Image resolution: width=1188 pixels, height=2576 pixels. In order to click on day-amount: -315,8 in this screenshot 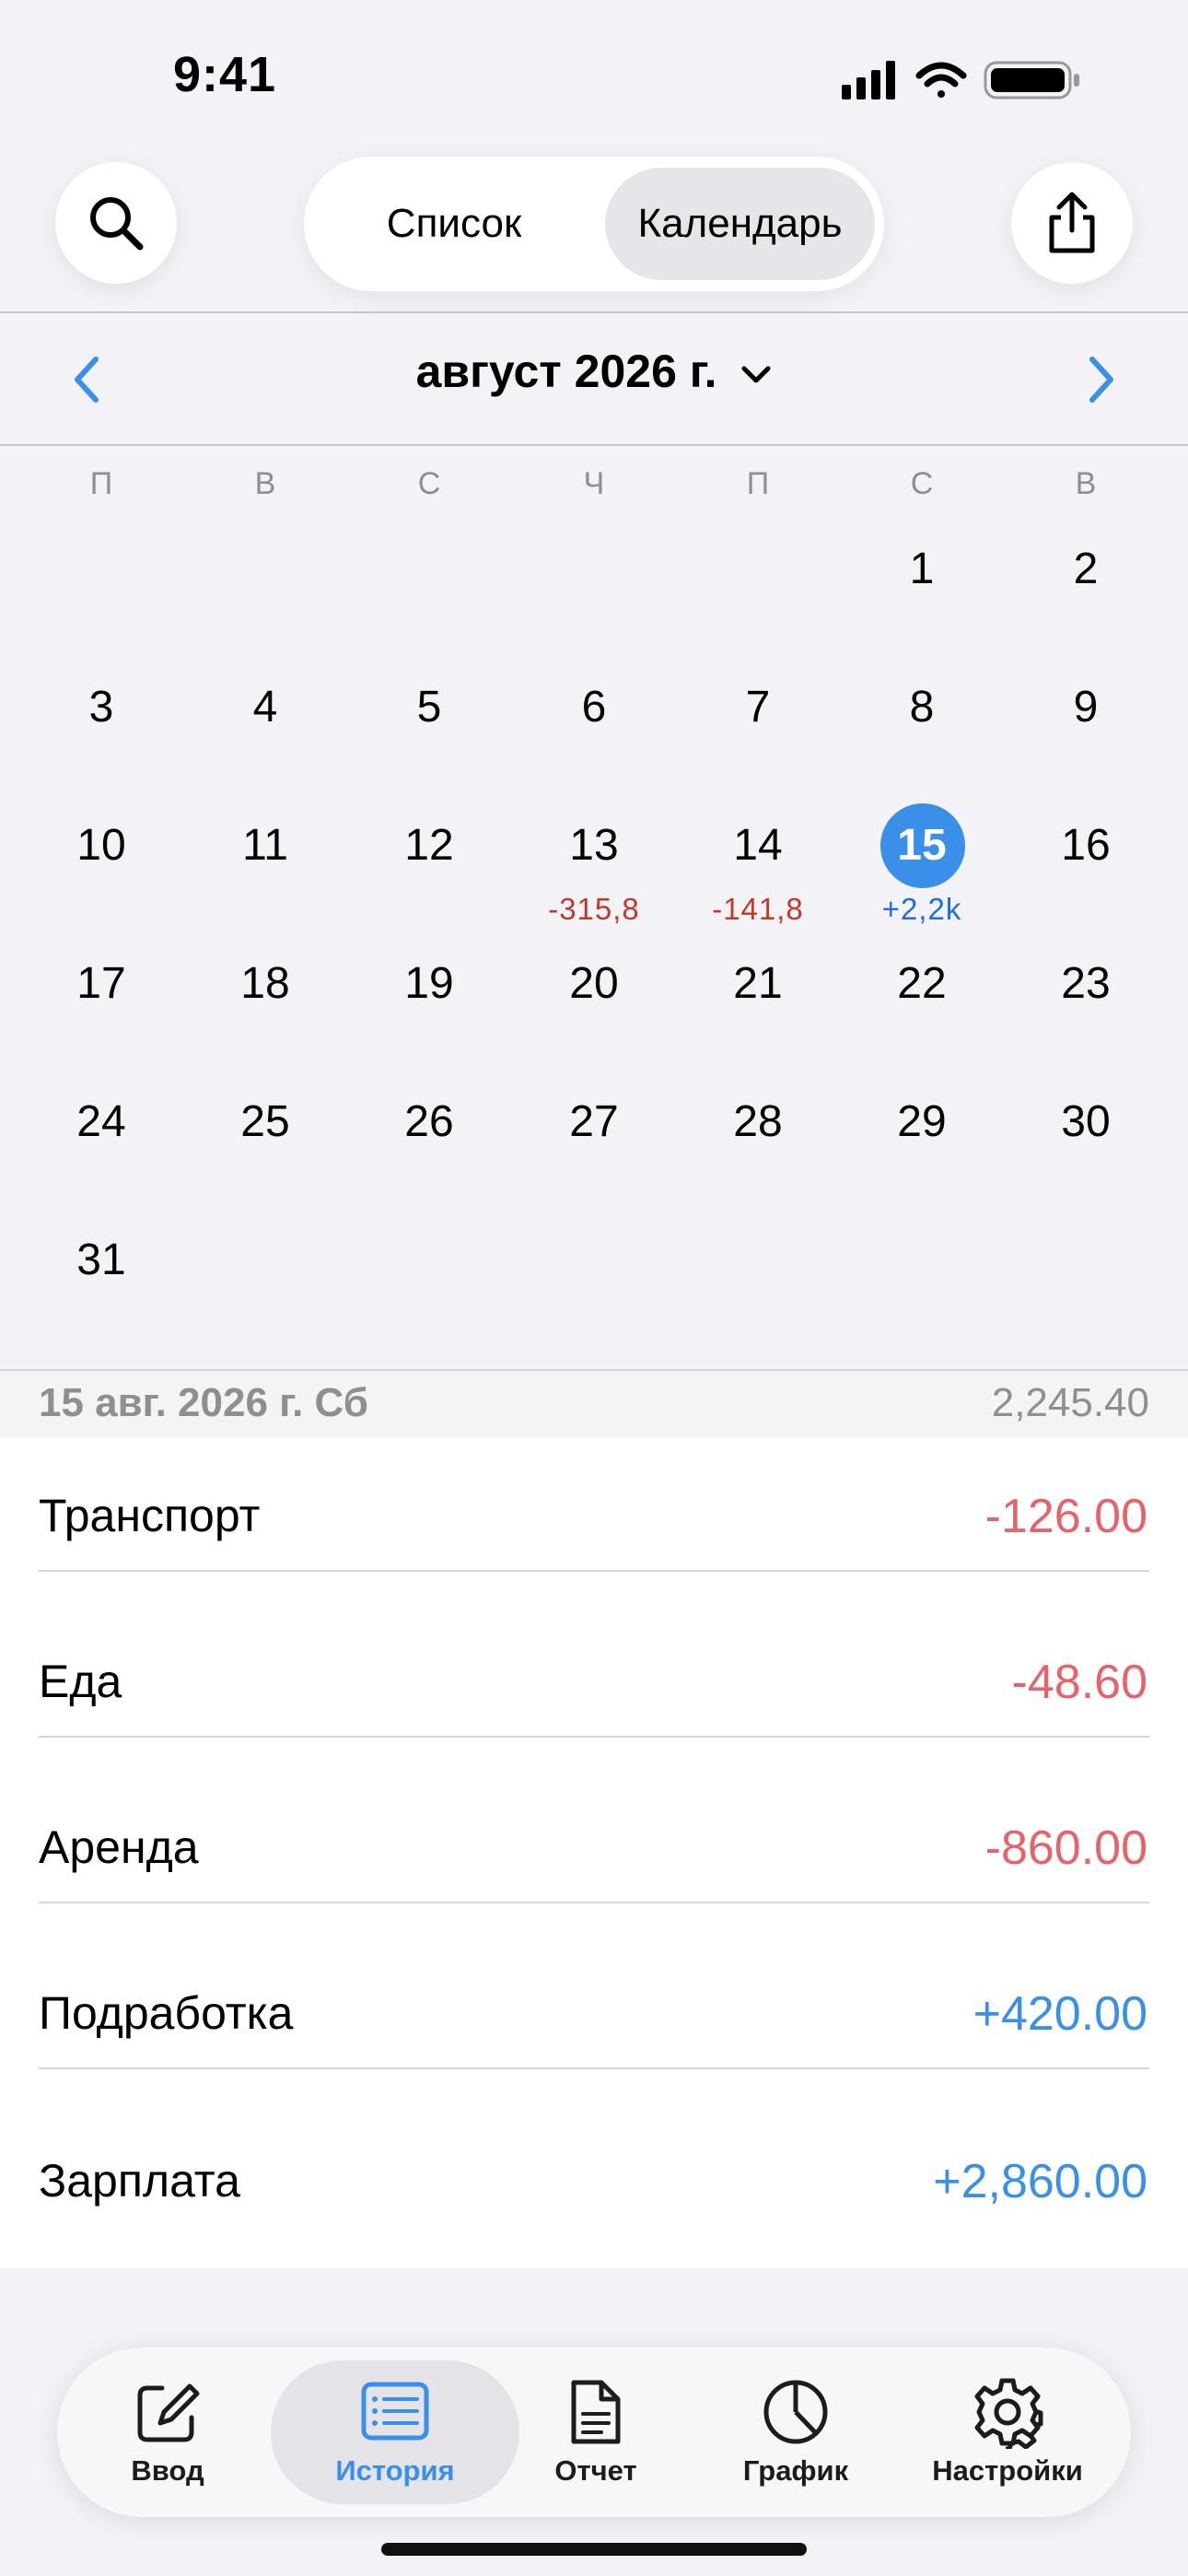, I will do `click(594, 909)`.